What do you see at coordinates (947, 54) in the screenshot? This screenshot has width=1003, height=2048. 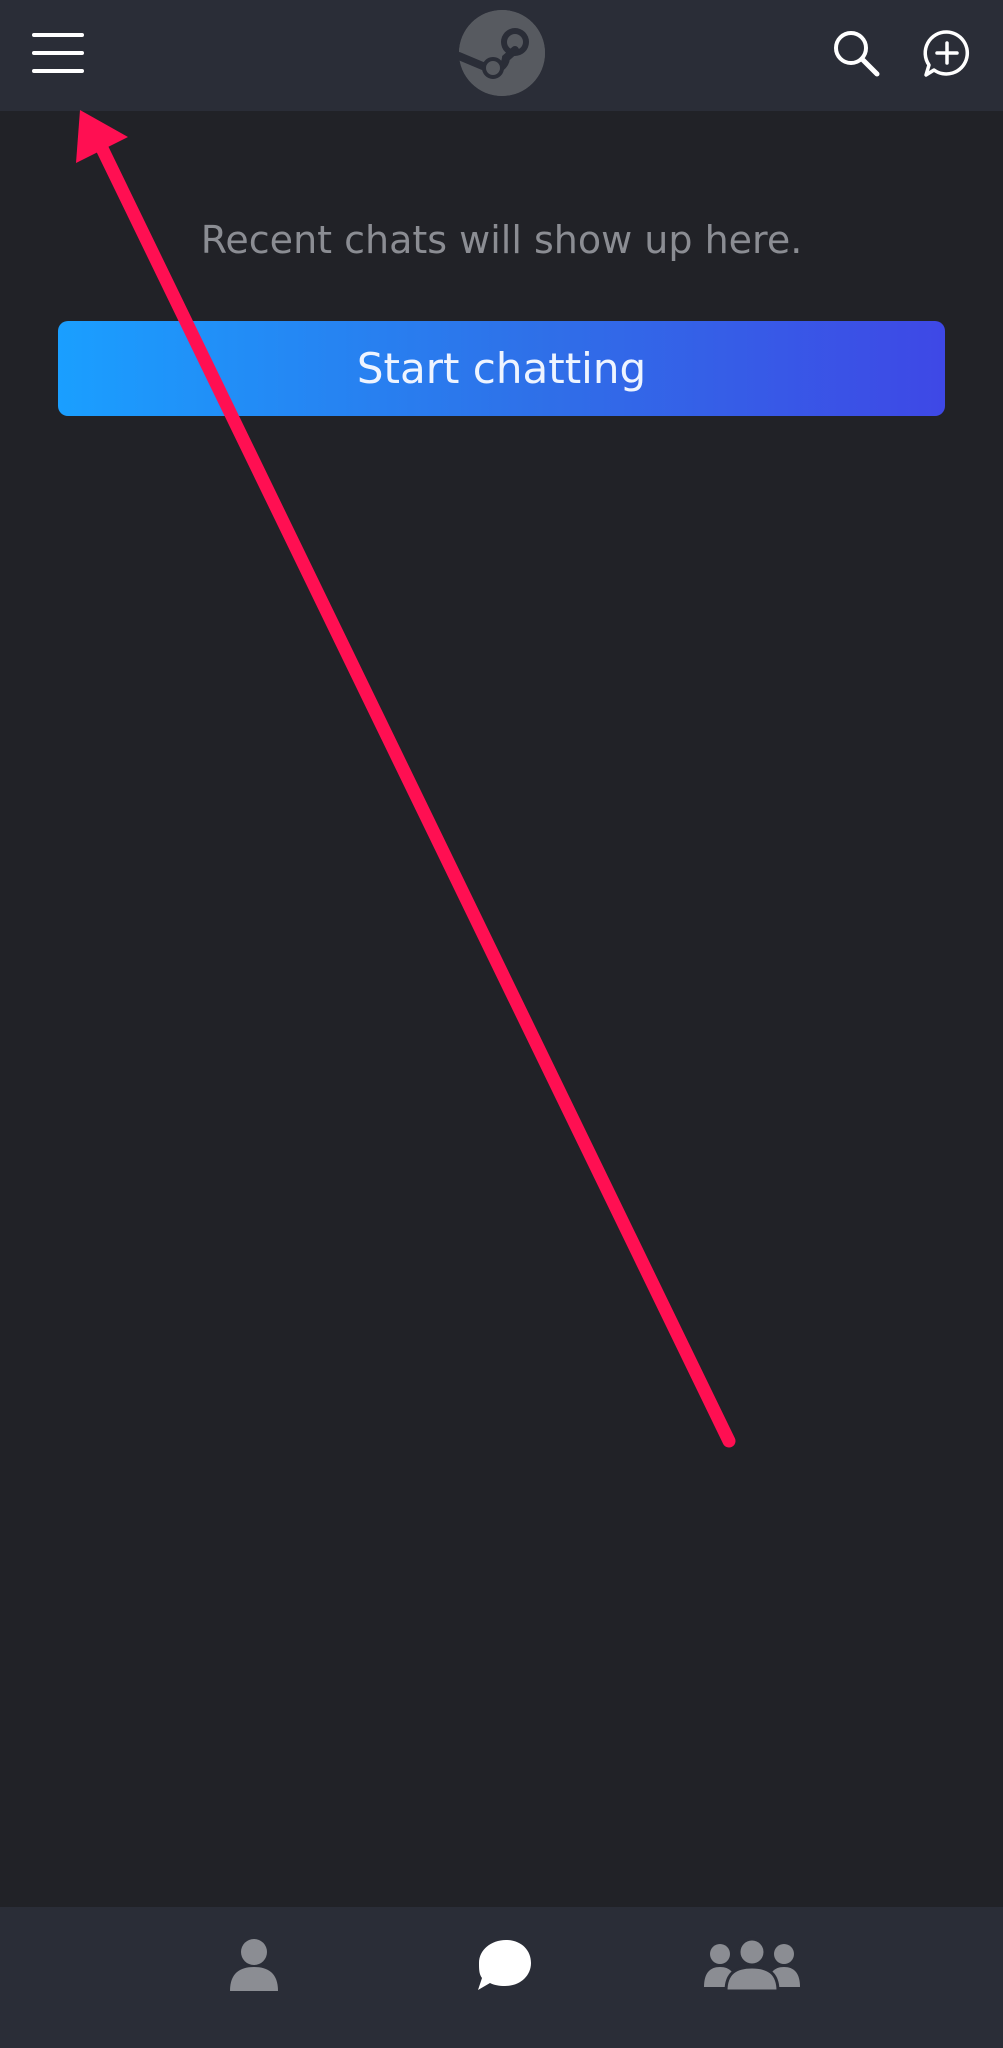 I see `new-chat-plus-icon` at bounding box center [947, 54].